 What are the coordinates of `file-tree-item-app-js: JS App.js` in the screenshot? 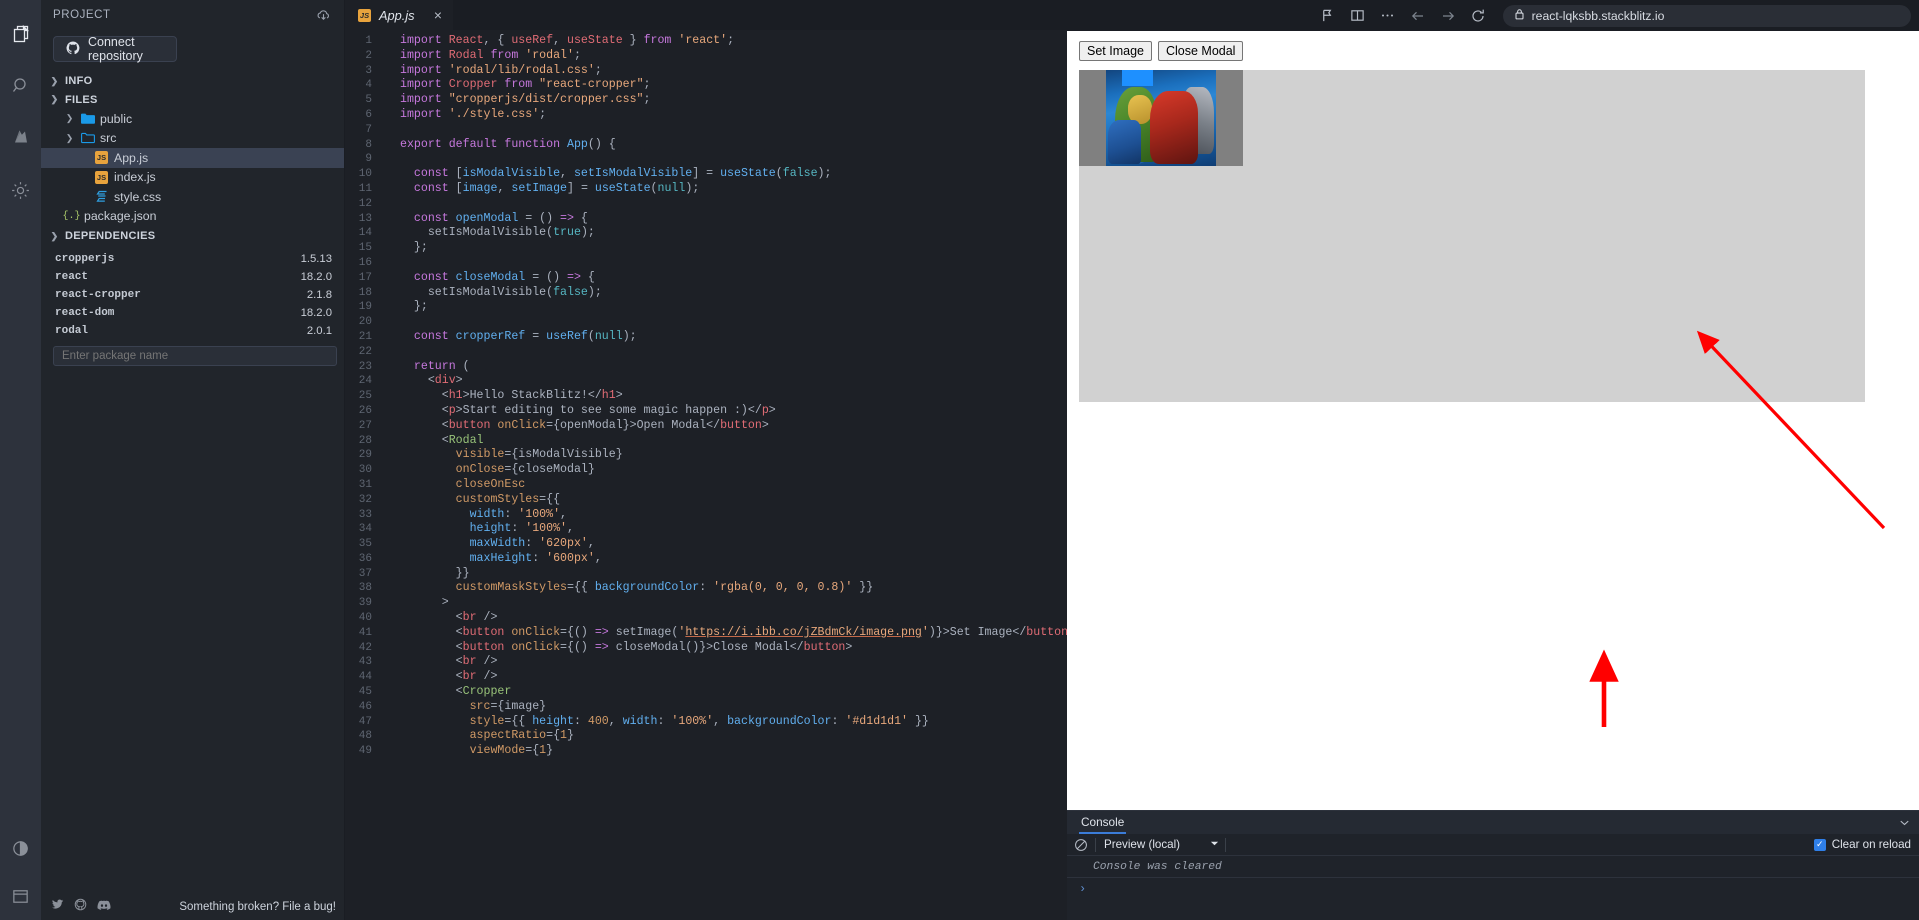 It's located at (192, 158).